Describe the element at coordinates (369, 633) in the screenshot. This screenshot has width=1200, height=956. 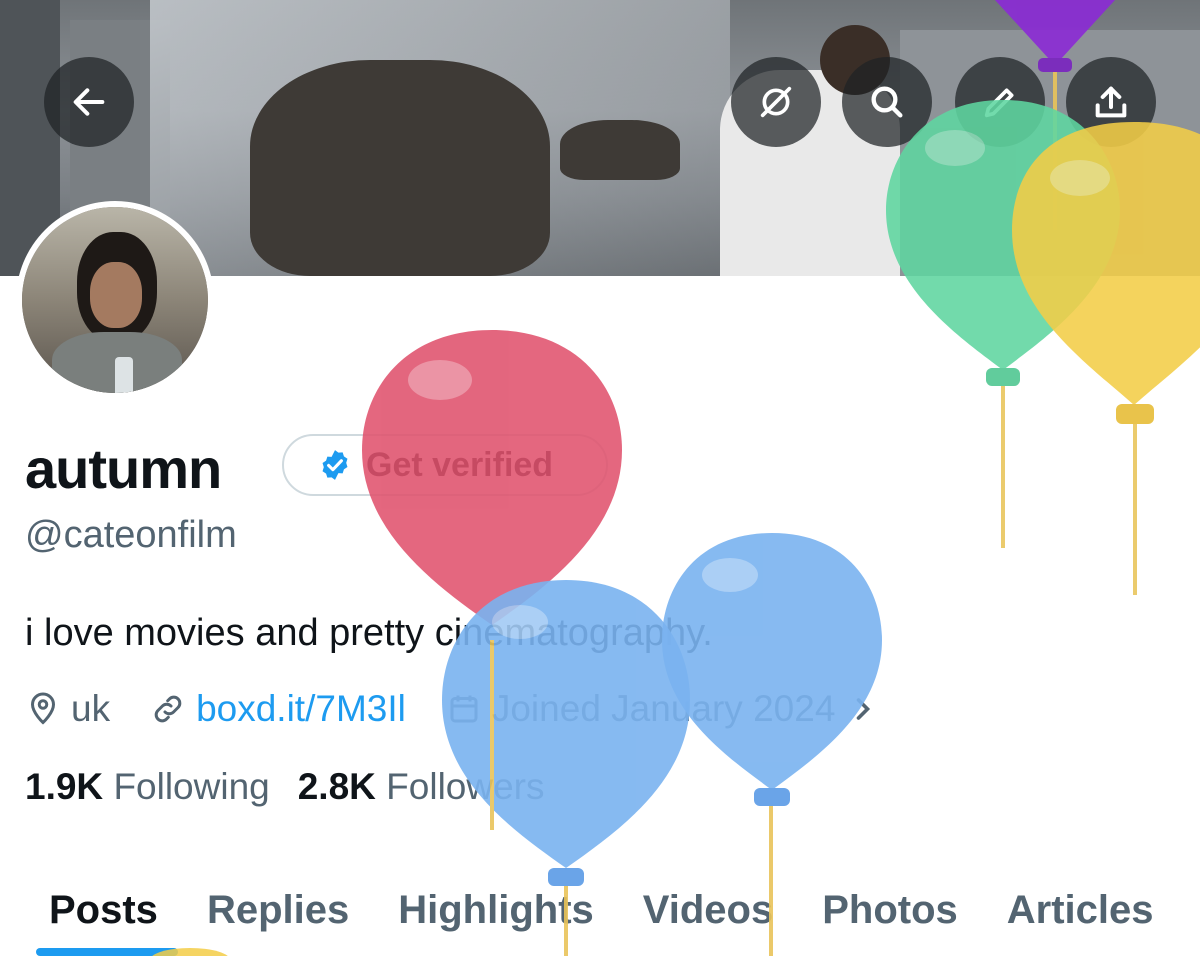
I see `profile-bio: i love movies and pretty cinematography.` at that location.